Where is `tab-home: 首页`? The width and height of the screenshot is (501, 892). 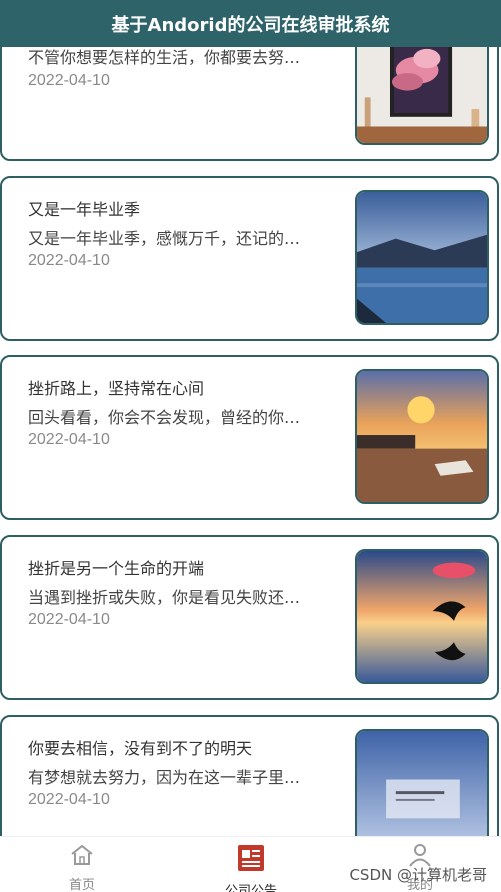
tab-home: 首页 is located at coordinates (82, 867).